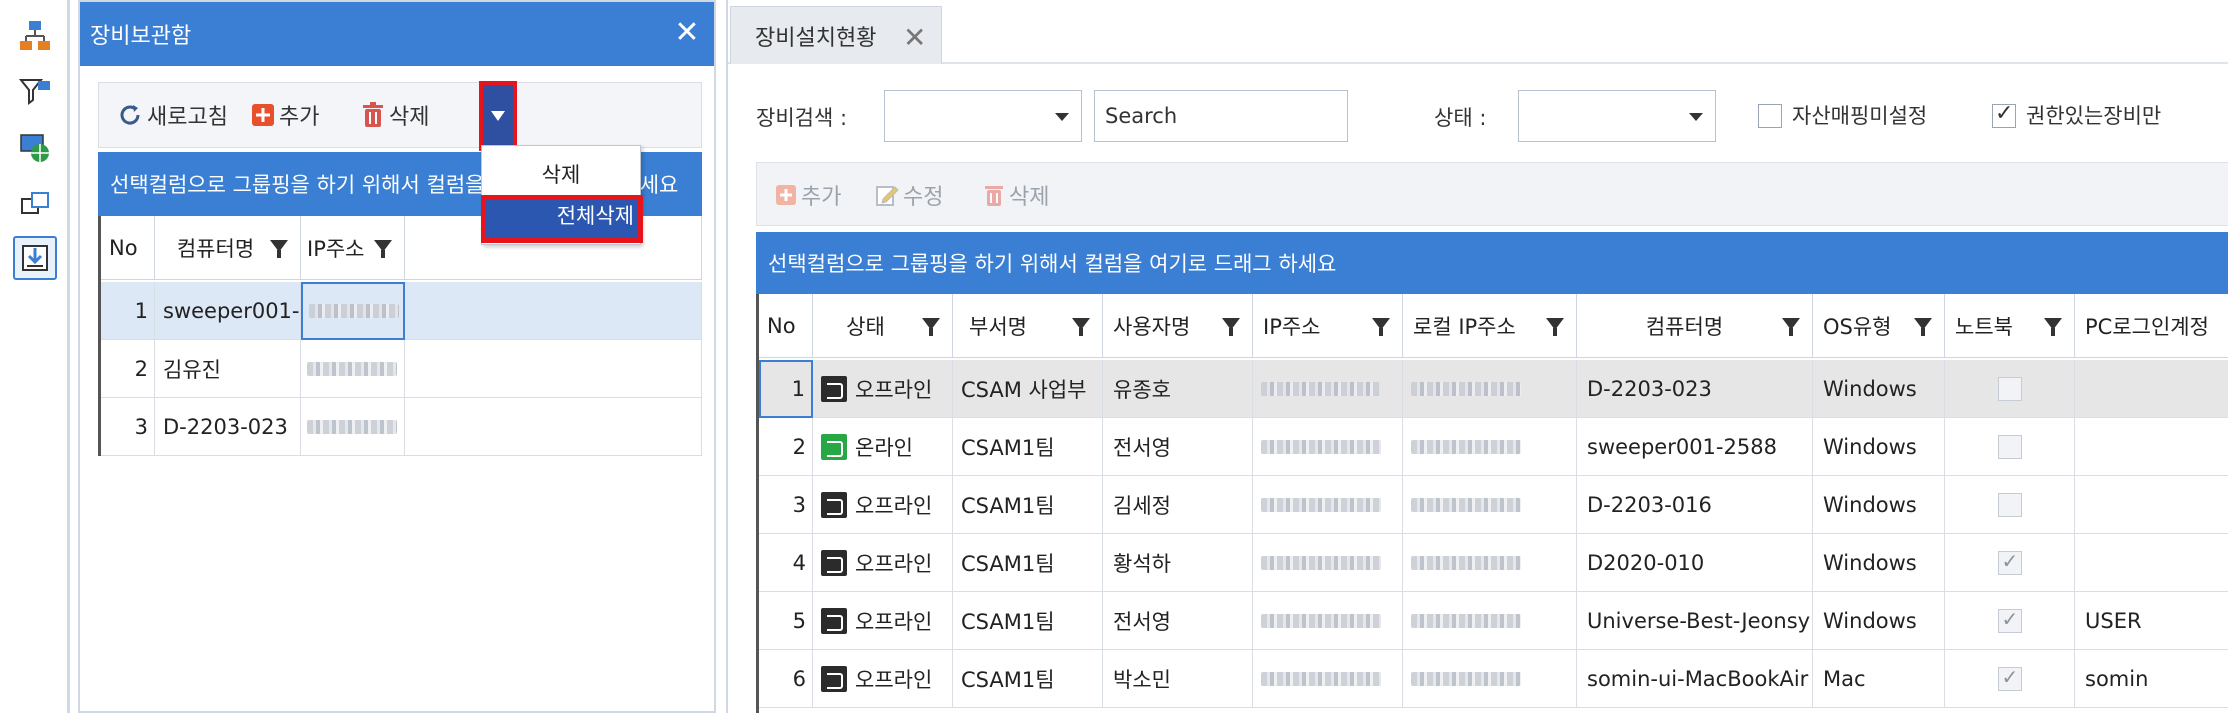  I want to click on tab-device-install-status: 장비설치현황 ✕, so click(836, 35).